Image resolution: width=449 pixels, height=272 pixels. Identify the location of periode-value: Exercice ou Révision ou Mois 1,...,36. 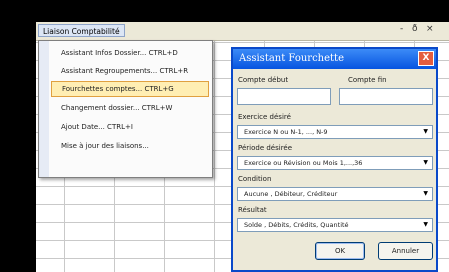
(303, 163).